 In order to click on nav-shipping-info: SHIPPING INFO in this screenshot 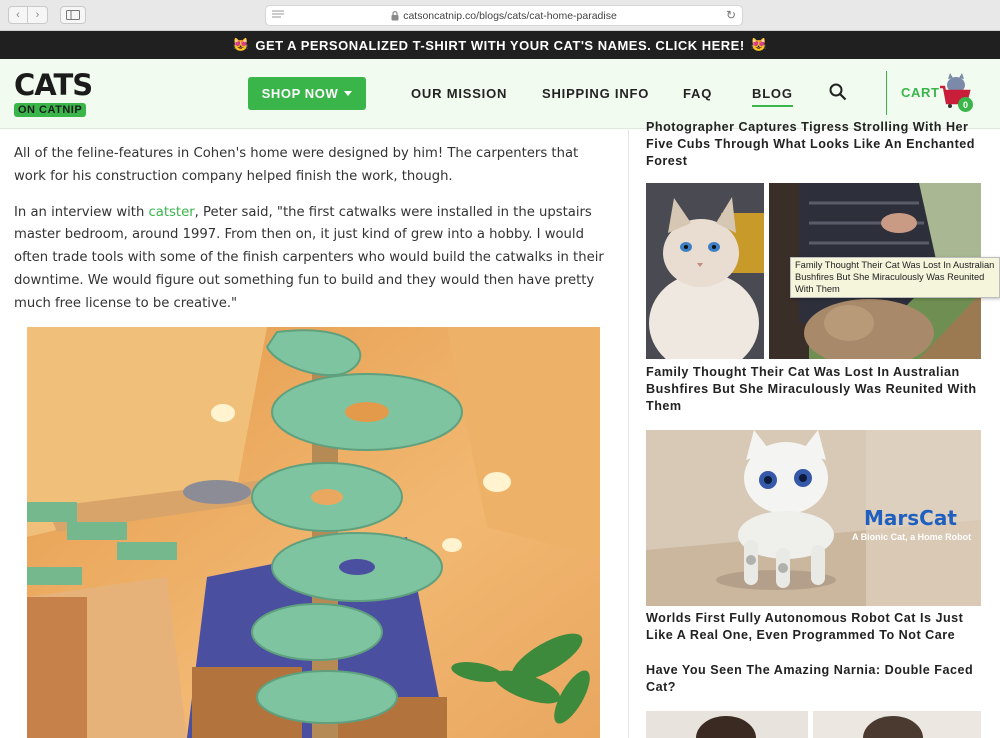, I will do `click(595, 93)`.